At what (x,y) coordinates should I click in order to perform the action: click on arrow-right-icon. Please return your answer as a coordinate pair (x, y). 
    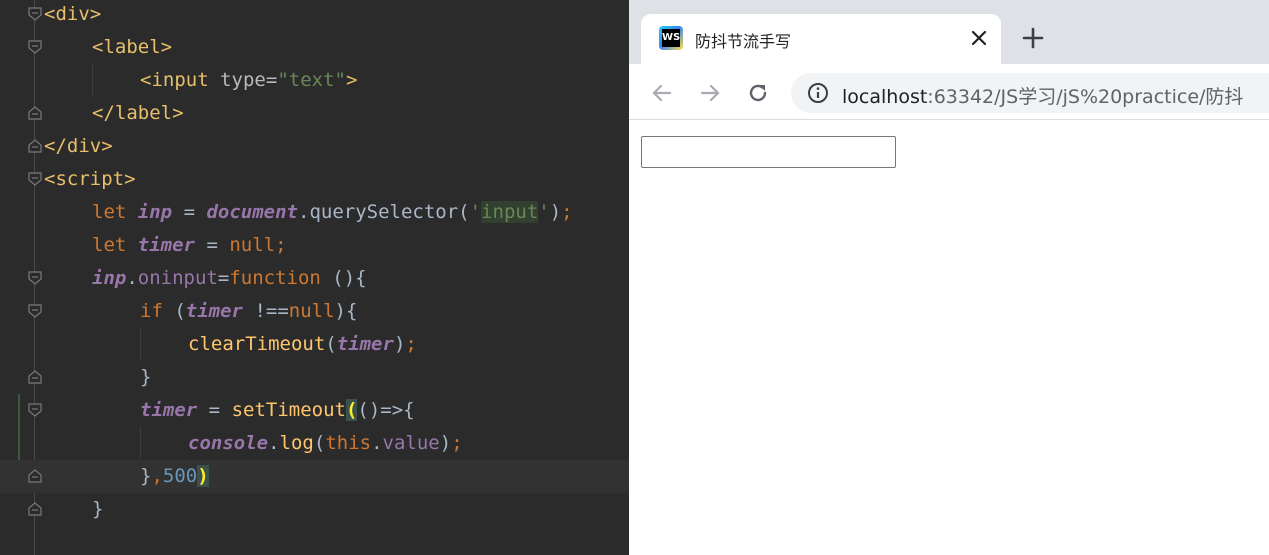
    Looking at the image, I should click on (710, 93).